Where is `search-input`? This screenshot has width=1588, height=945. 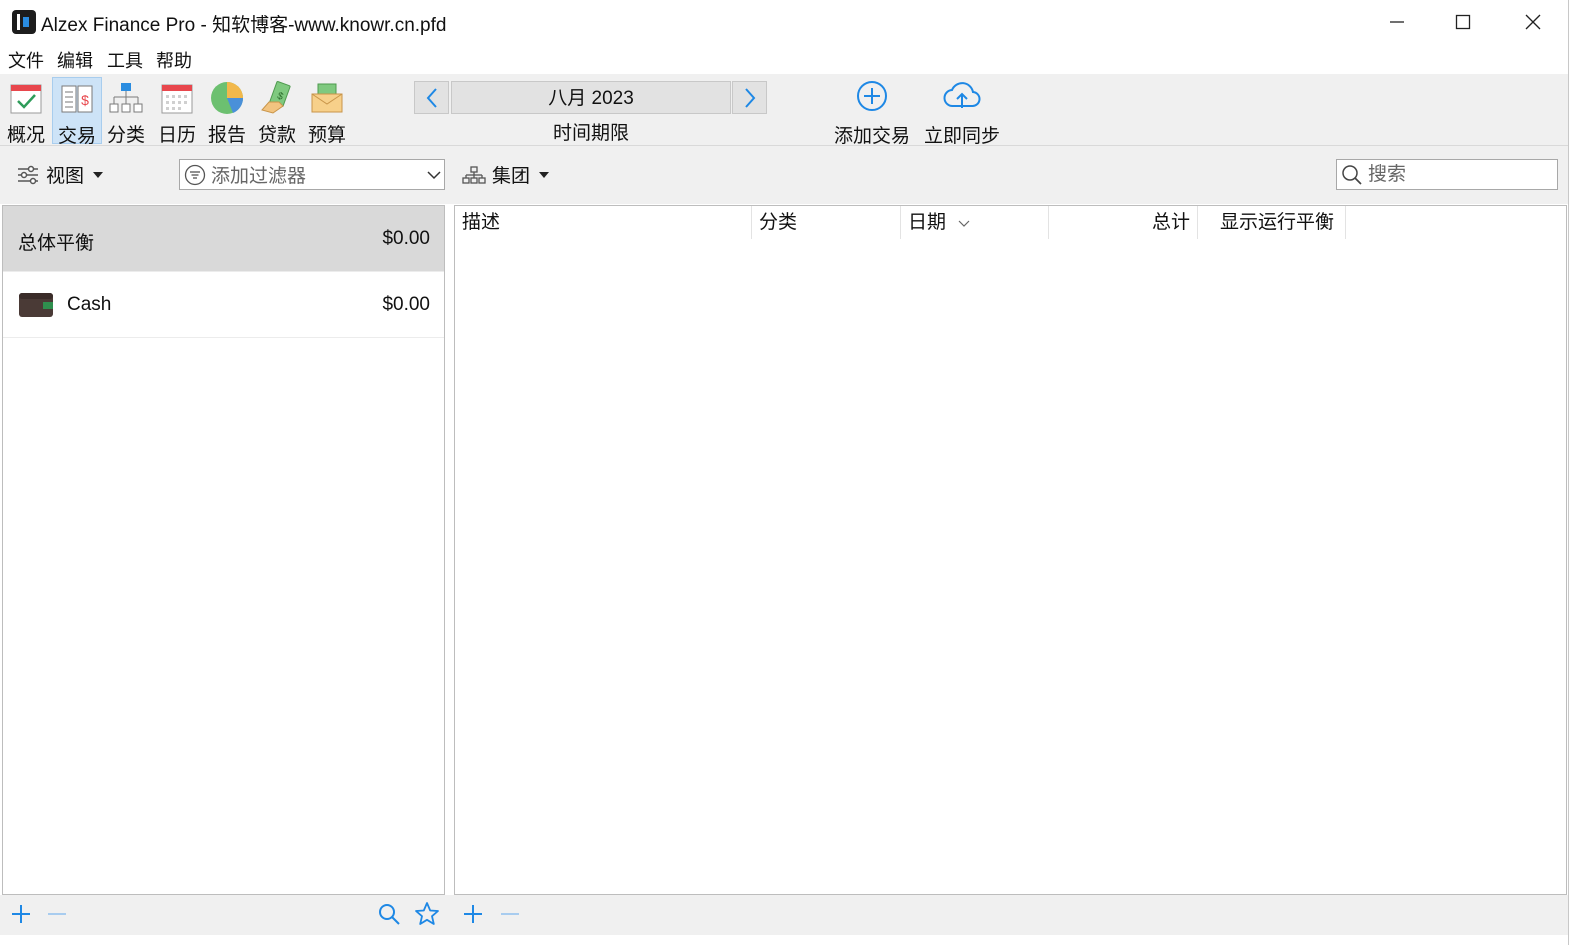
search-input is located at coordinates (1458, 174).